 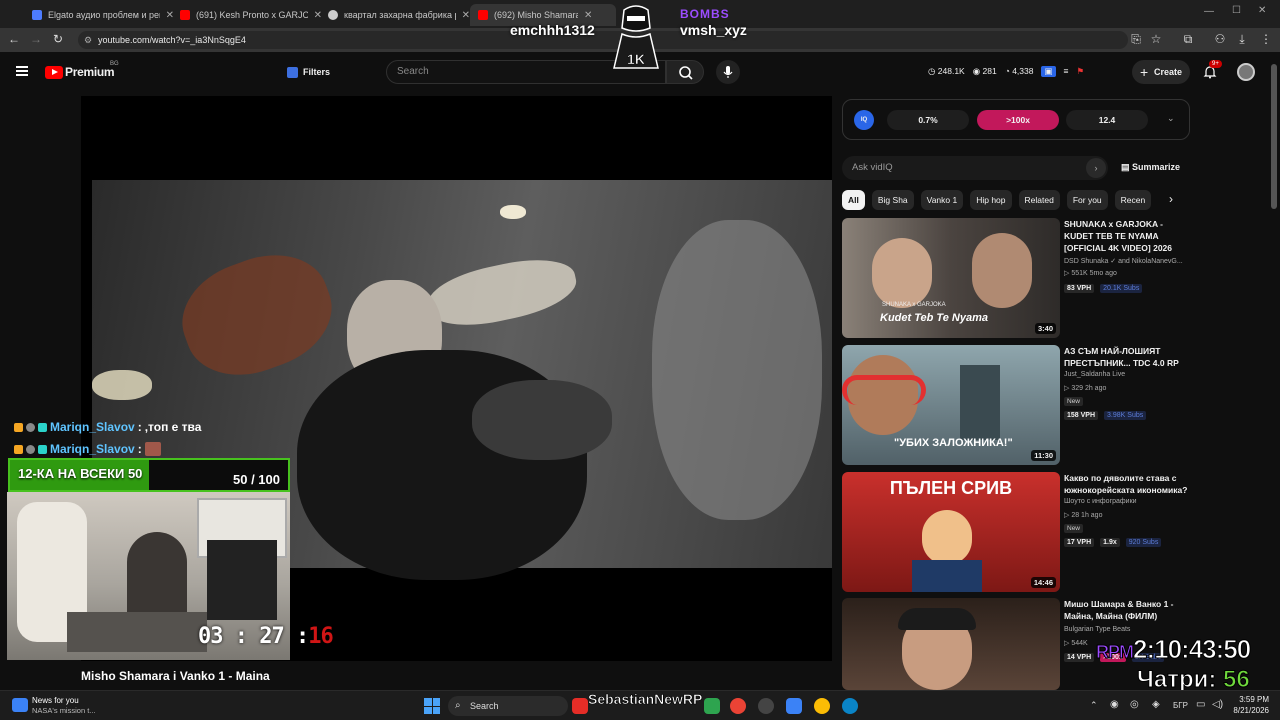 I want to click on sub-goal-bar: 12-КА НА ВСЕКИ 50 50 / 100, so click(x=149, y=475).